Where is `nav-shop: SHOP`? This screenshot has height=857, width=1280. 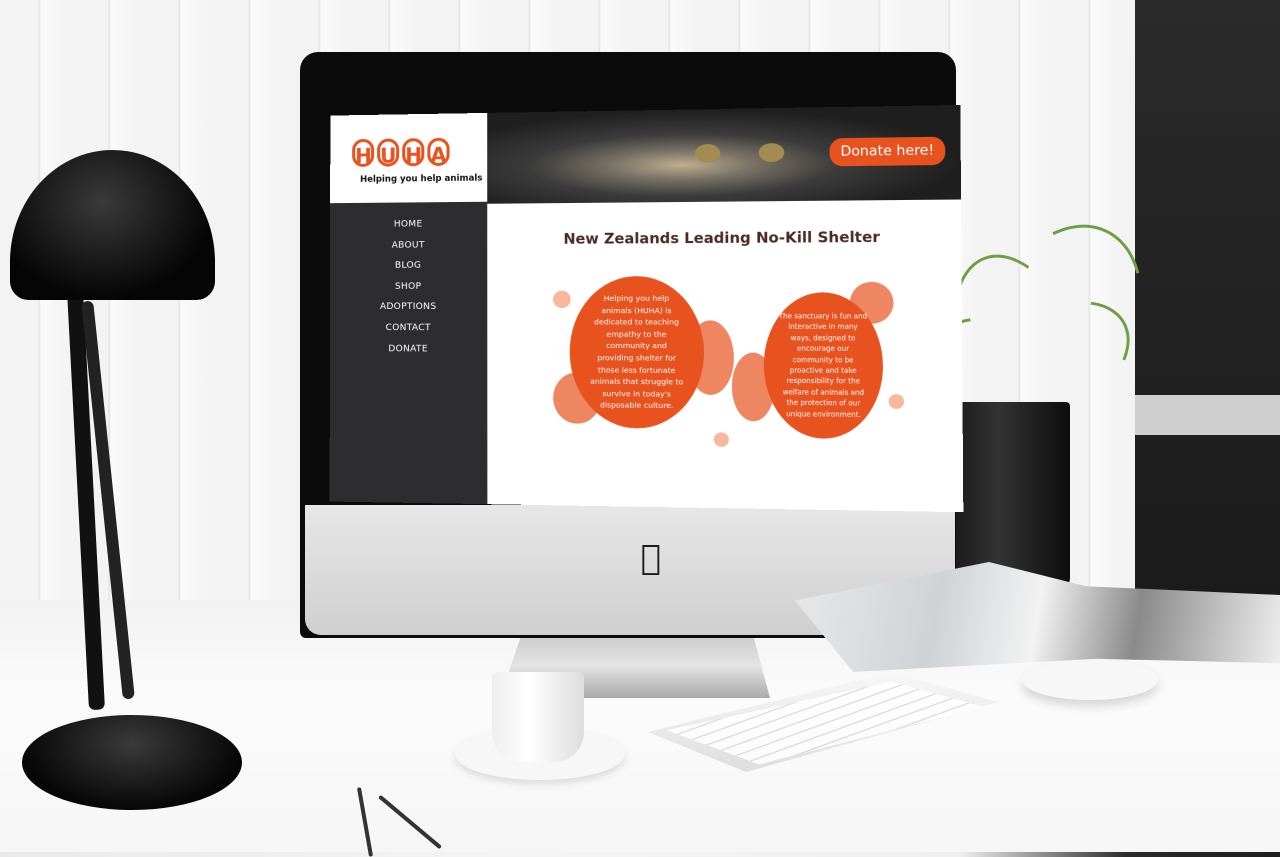 nav-shop: SHOP is located at coordinates (408, 286).